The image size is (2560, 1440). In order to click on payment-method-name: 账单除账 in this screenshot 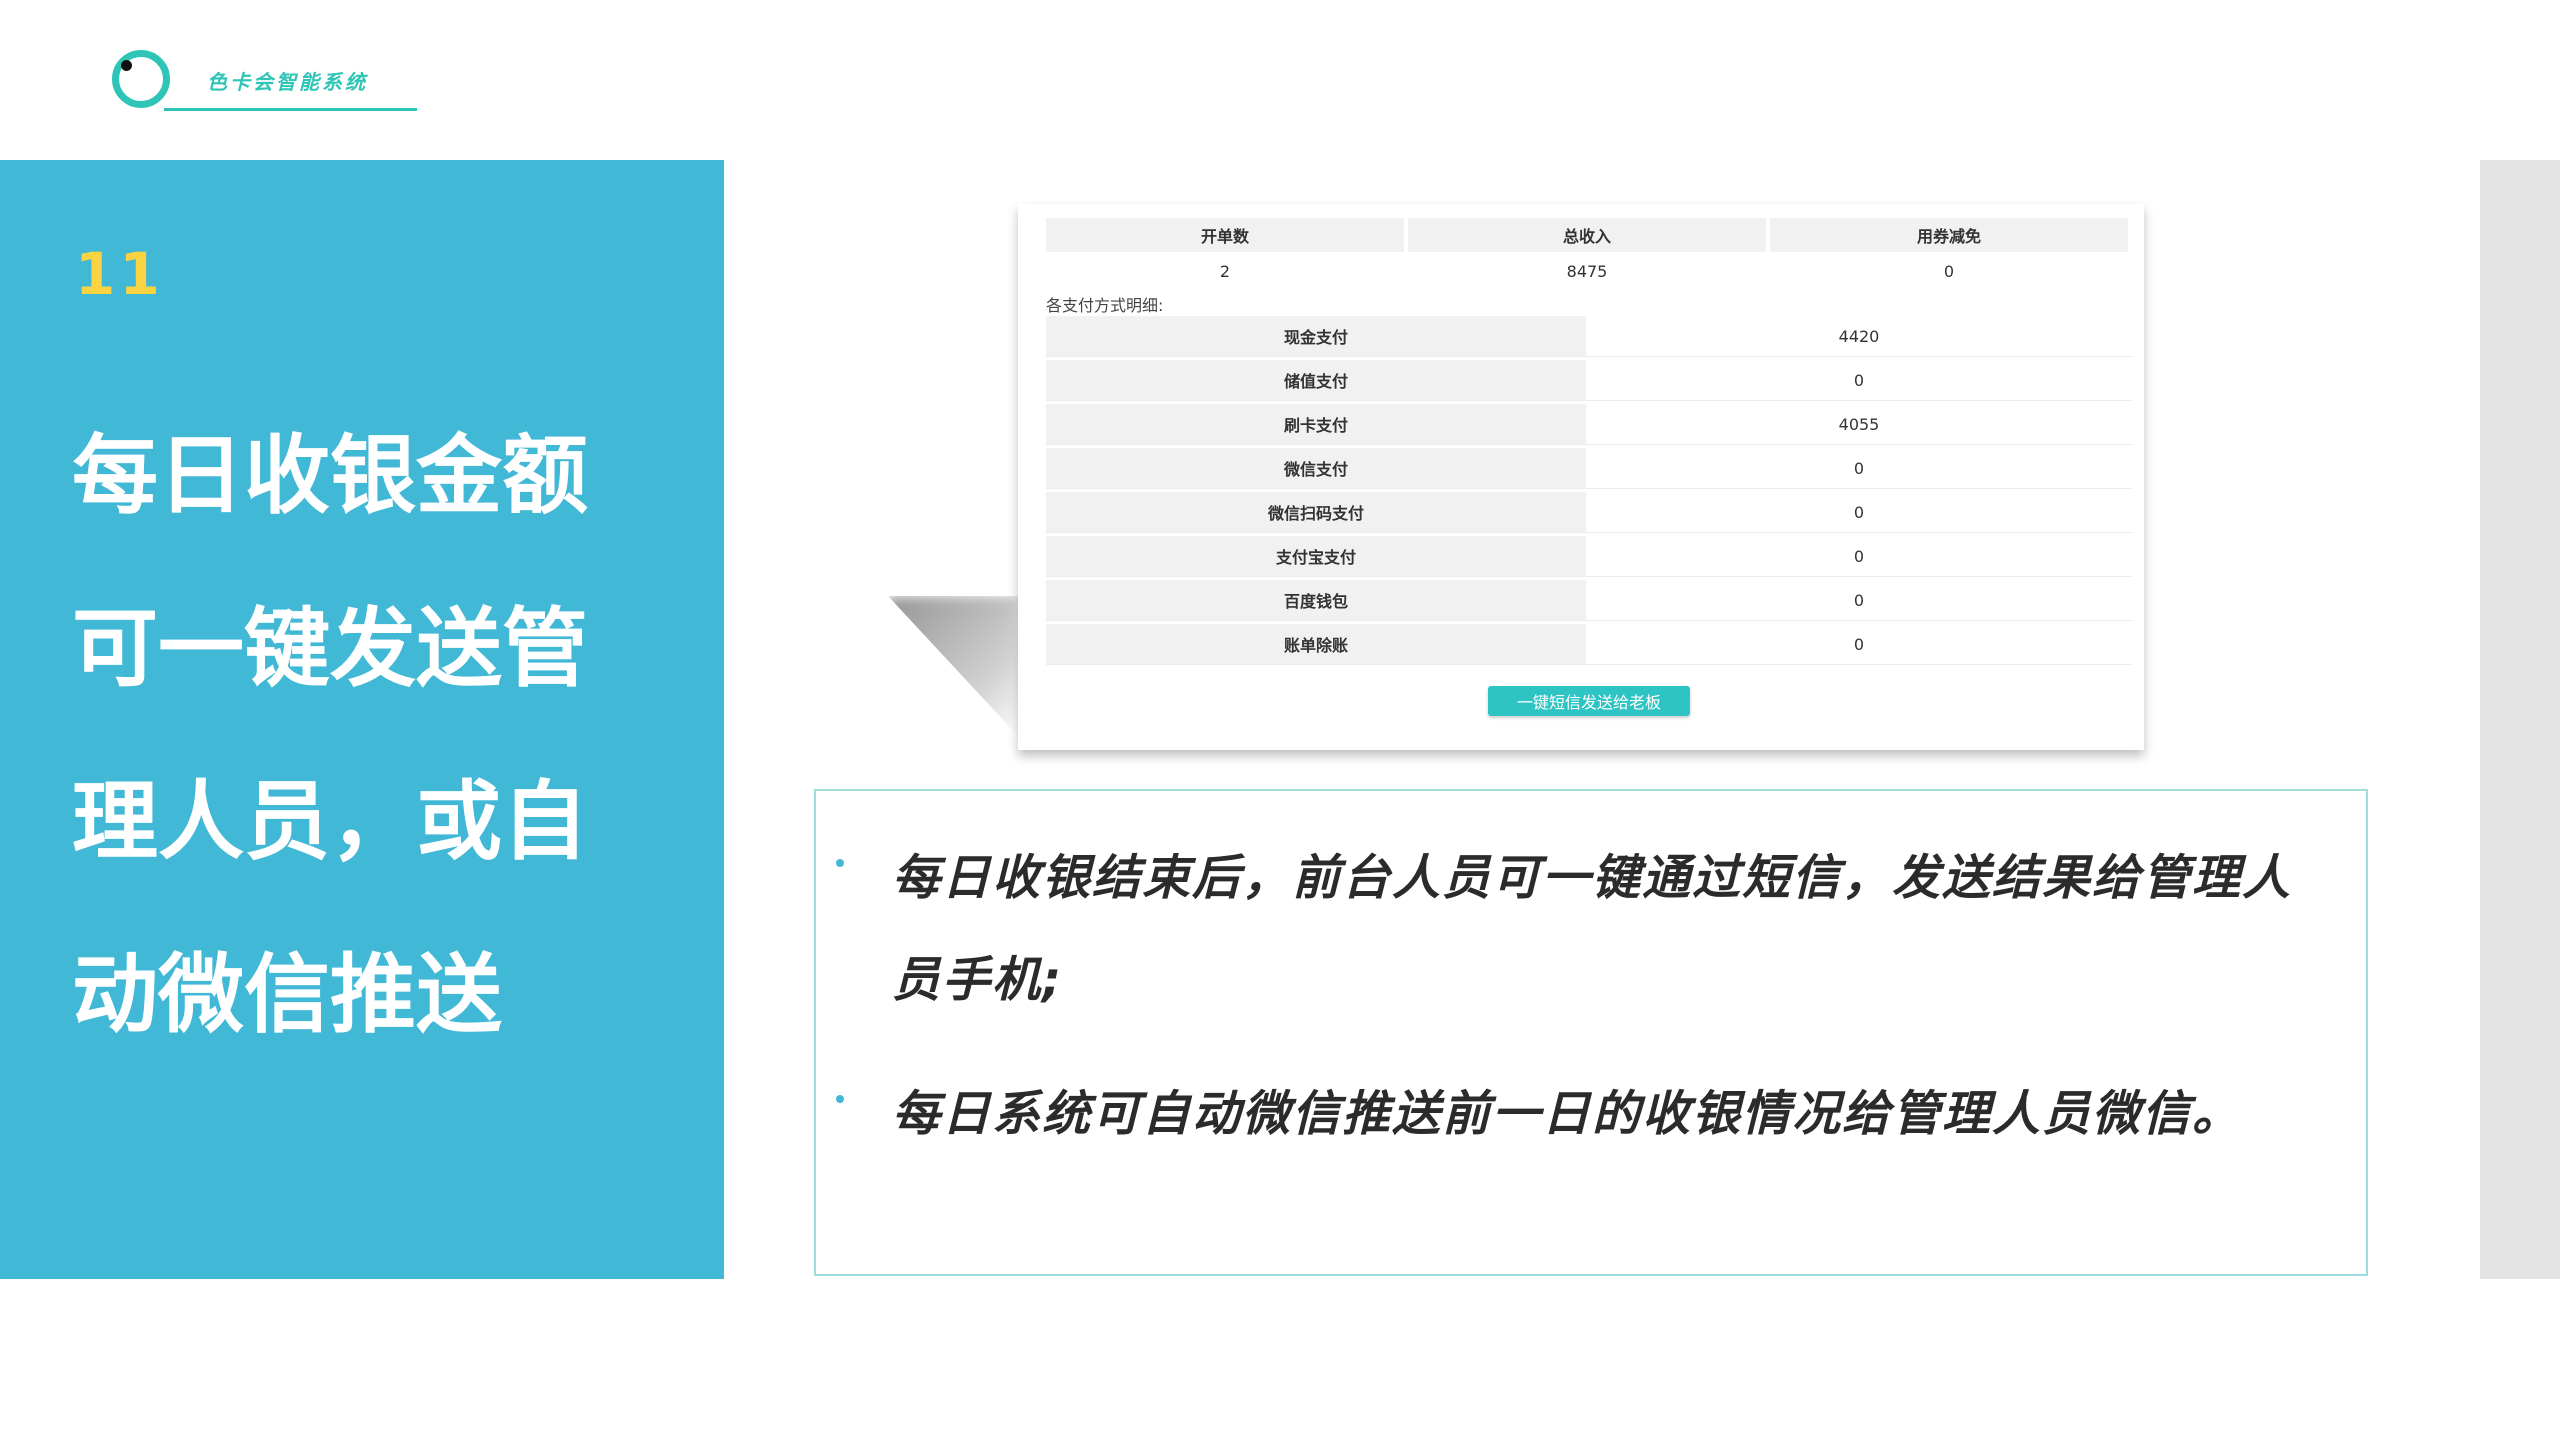, I will do `click(1316, 644)`.